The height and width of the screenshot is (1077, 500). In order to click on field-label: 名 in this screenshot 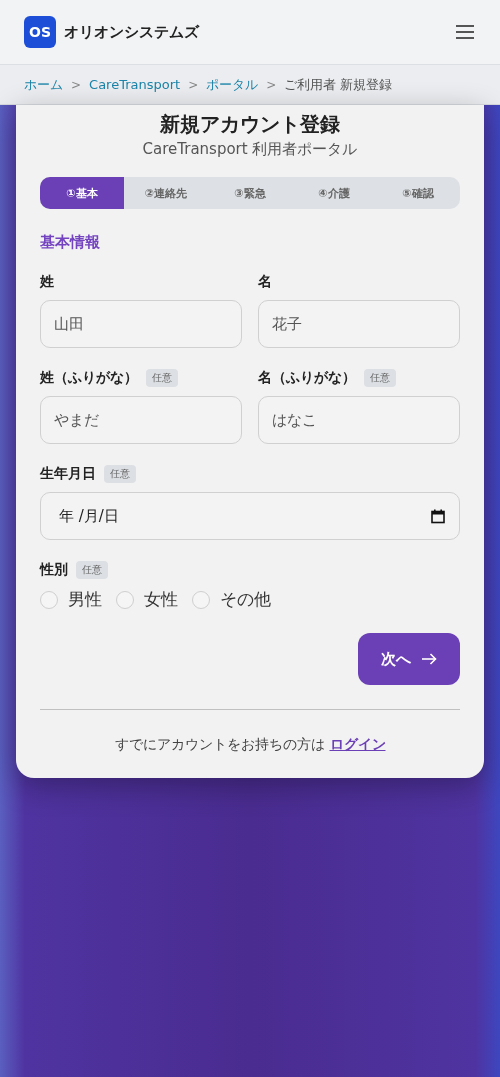, I will do `click(265, 282)`.